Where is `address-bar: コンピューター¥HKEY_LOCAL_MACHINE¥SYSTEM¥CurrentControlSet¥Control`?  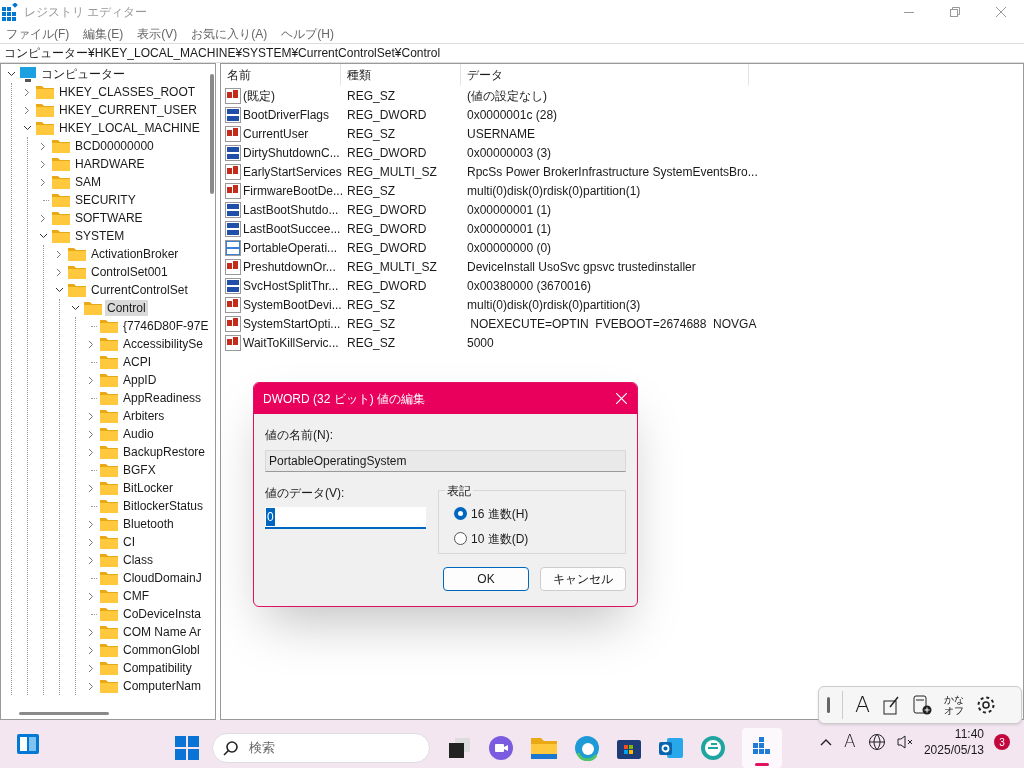 address-bar: コンピューター¥HKEY_LOCAL_MACHINE¥SYSTEM¥CurrentControlSet¥Control is located at coordinates (512, 53).